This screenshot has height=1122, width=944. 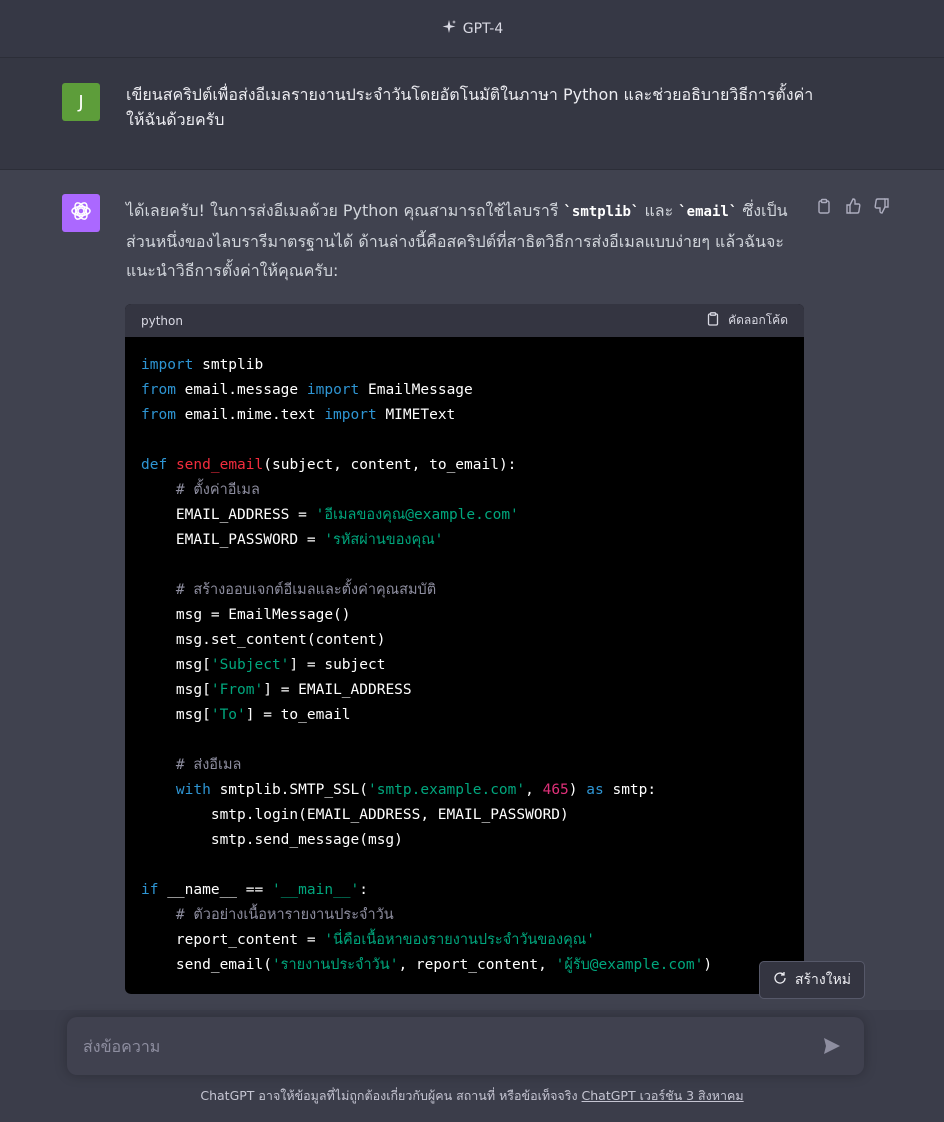 I want to click on code-token: report_content =, so click(x=233, y=940).